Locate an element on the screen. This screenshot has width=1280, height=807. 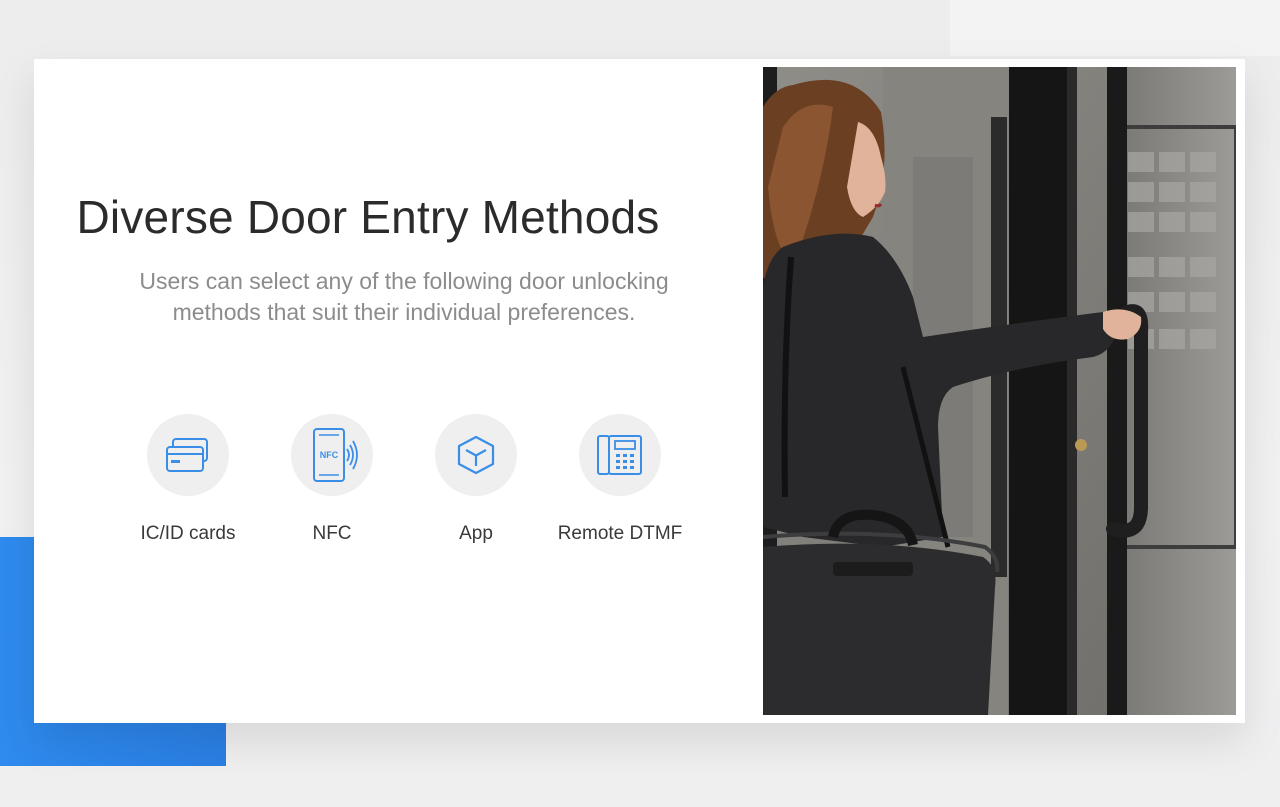
id-card-icon is located at coordinates (187, 455).